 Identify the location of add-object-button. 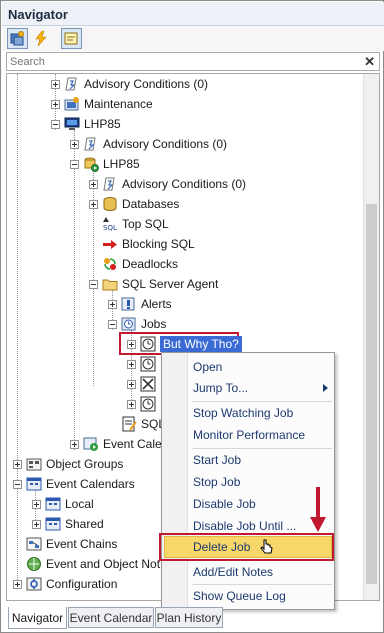
(17, 38).